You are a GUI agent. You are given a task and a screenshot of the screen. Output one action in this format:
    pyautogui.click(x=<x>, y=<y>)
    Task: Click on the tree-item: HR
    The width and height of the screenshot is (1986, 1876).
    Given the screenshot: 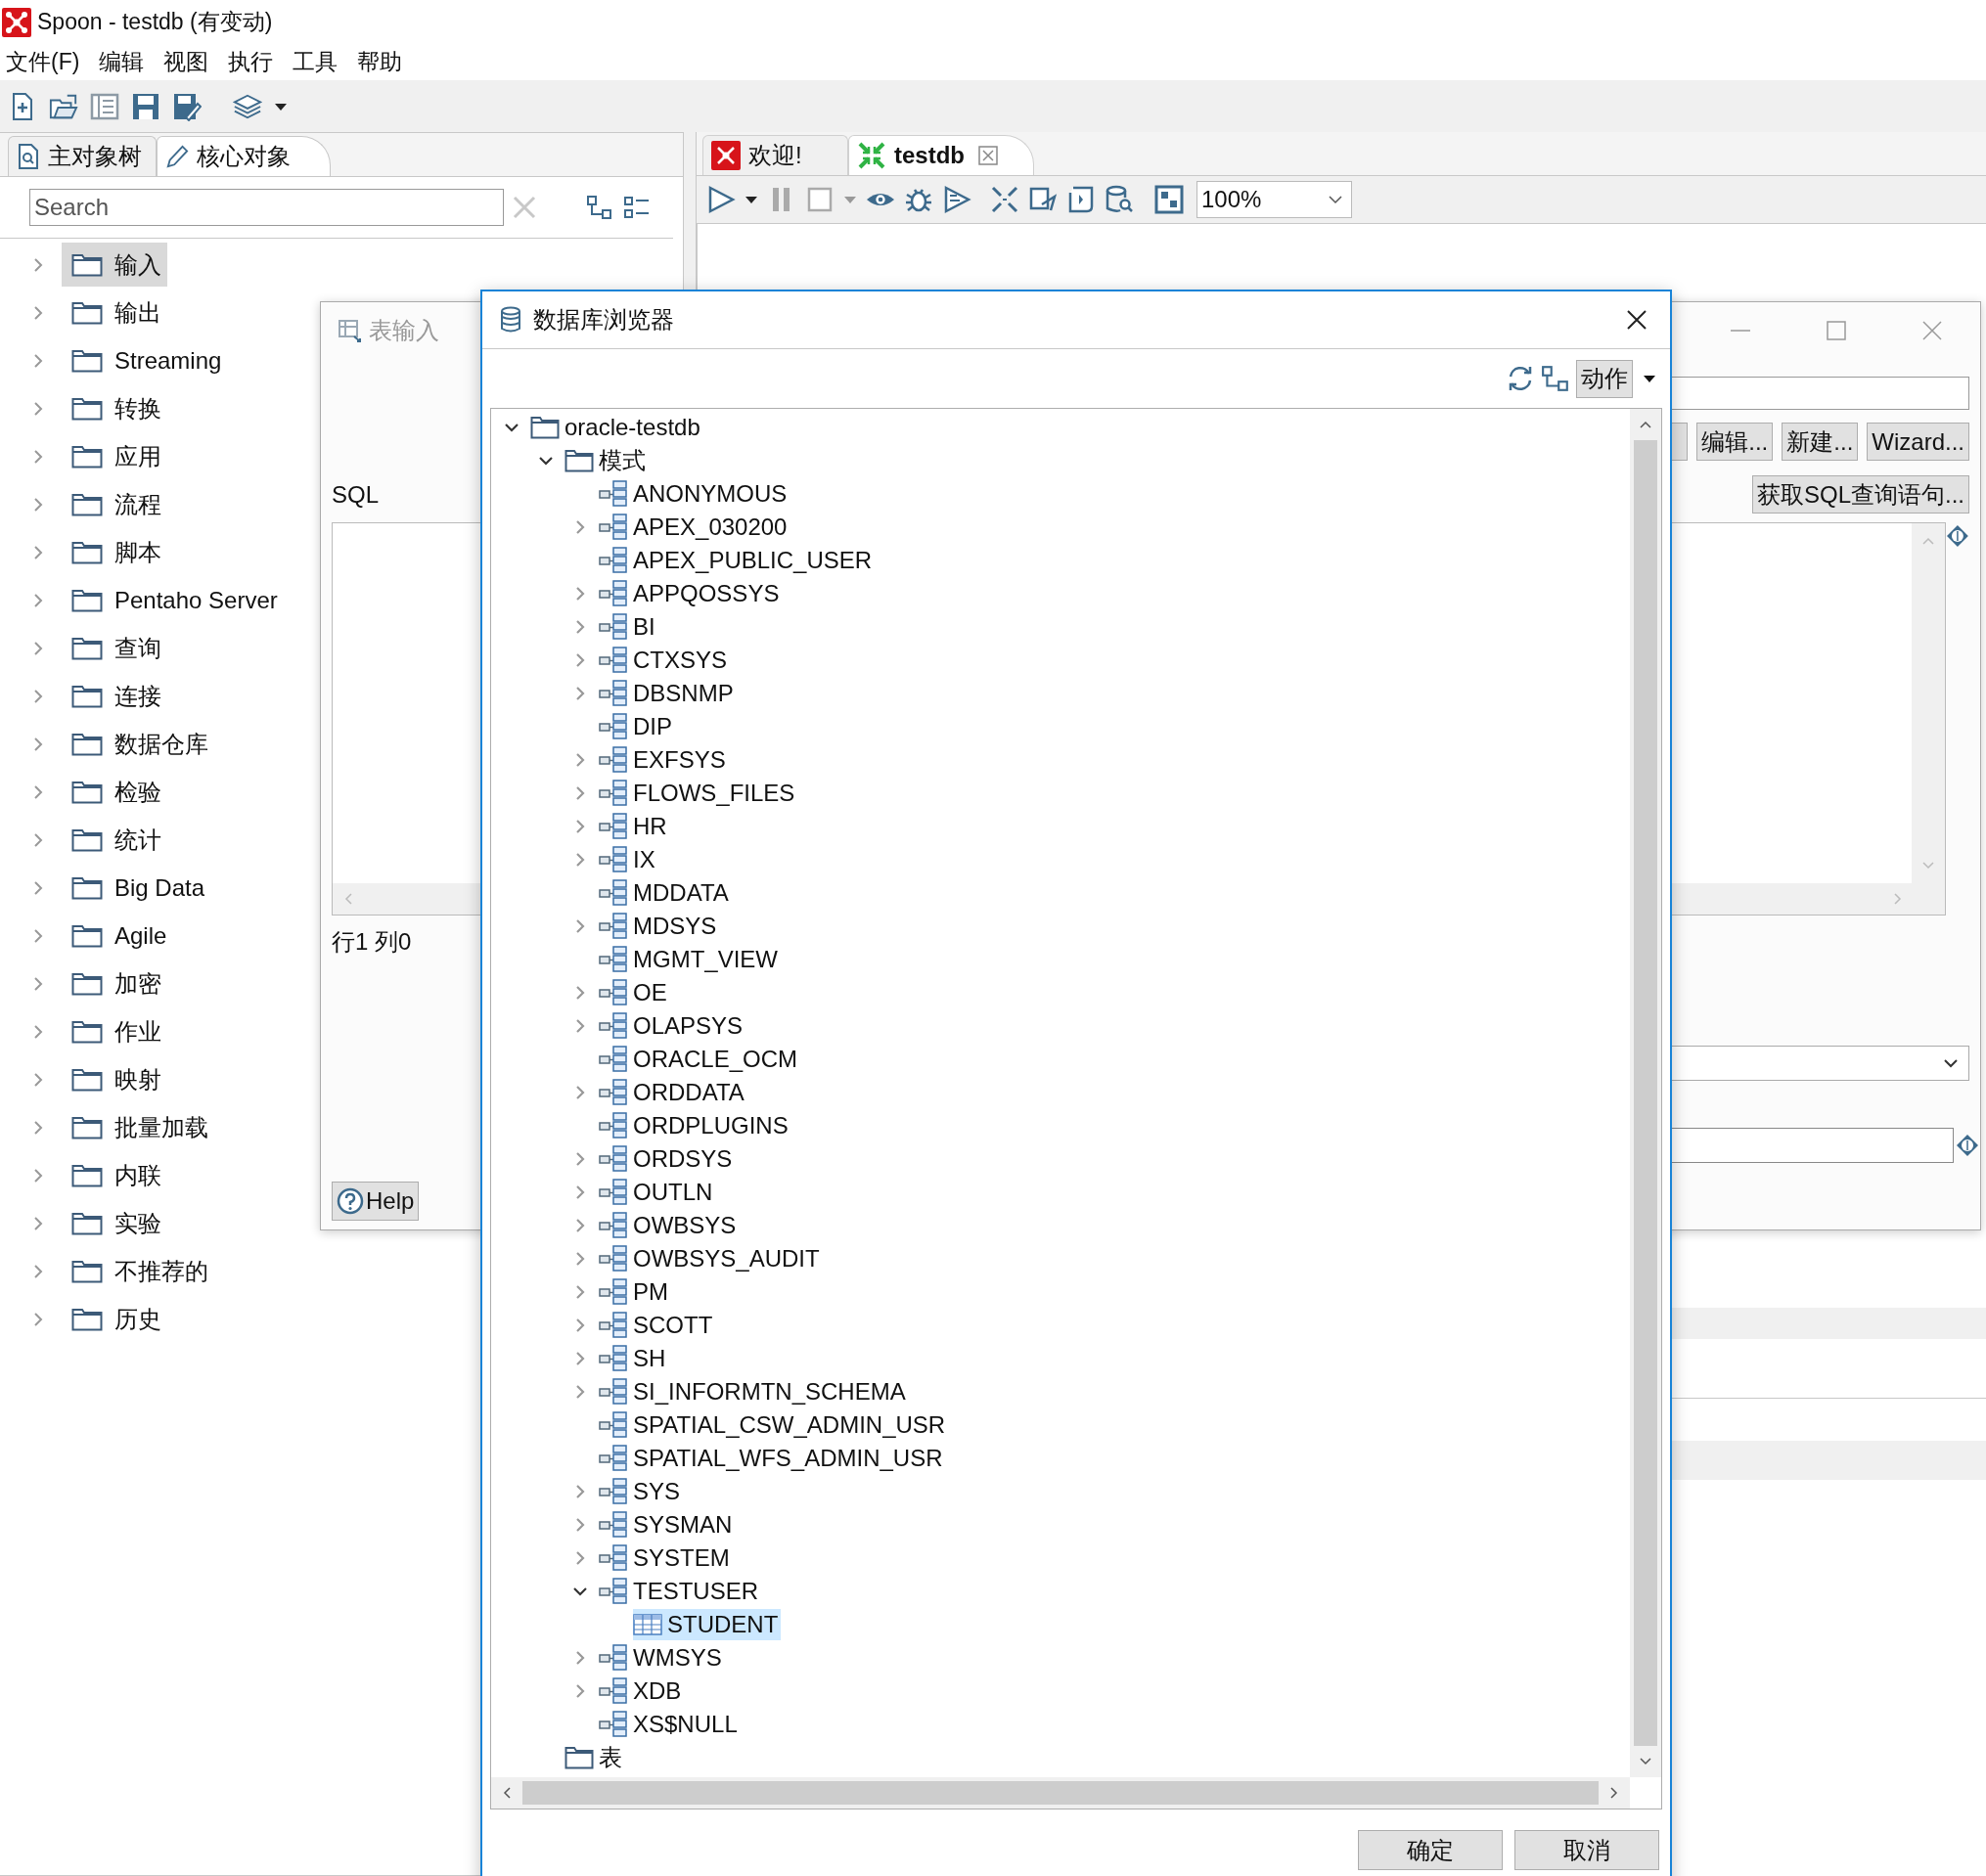 What is the action you would take?
    pyautogui.click(x=634, y=826)
    